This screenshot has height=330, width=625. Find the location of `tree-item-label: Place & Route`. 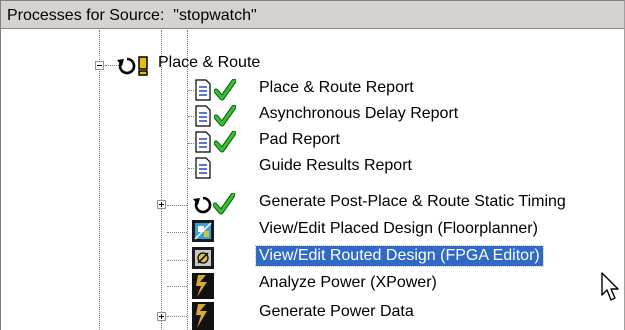

tree-item-label: Place & Route is located at coordinates (209, 62).